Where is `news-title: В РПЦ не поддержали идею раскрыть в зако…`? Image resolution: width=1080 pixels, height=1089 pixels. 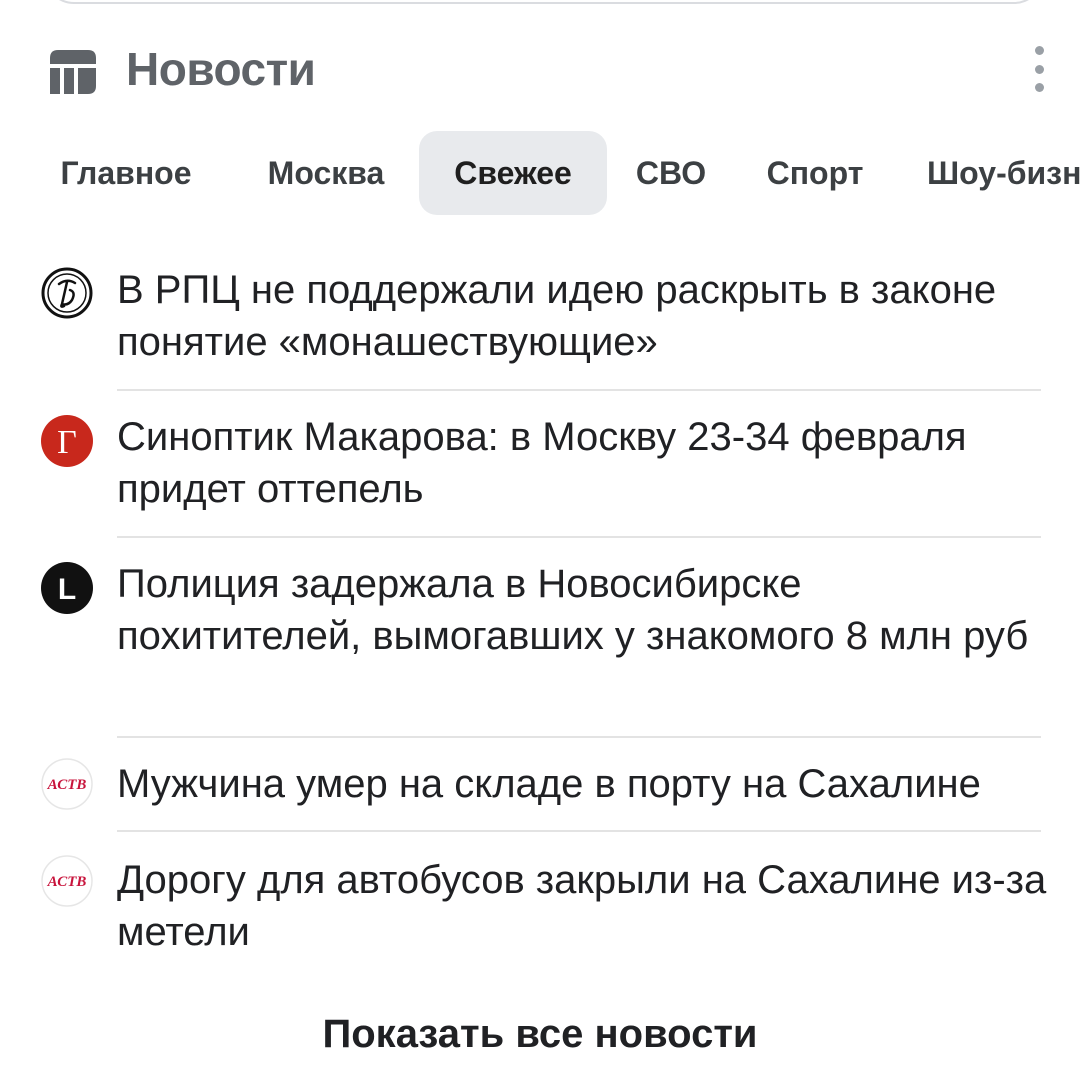 news-title: В РПЦ не поддержали идею раскрыть в зако… is located at coordinates (582, 316).